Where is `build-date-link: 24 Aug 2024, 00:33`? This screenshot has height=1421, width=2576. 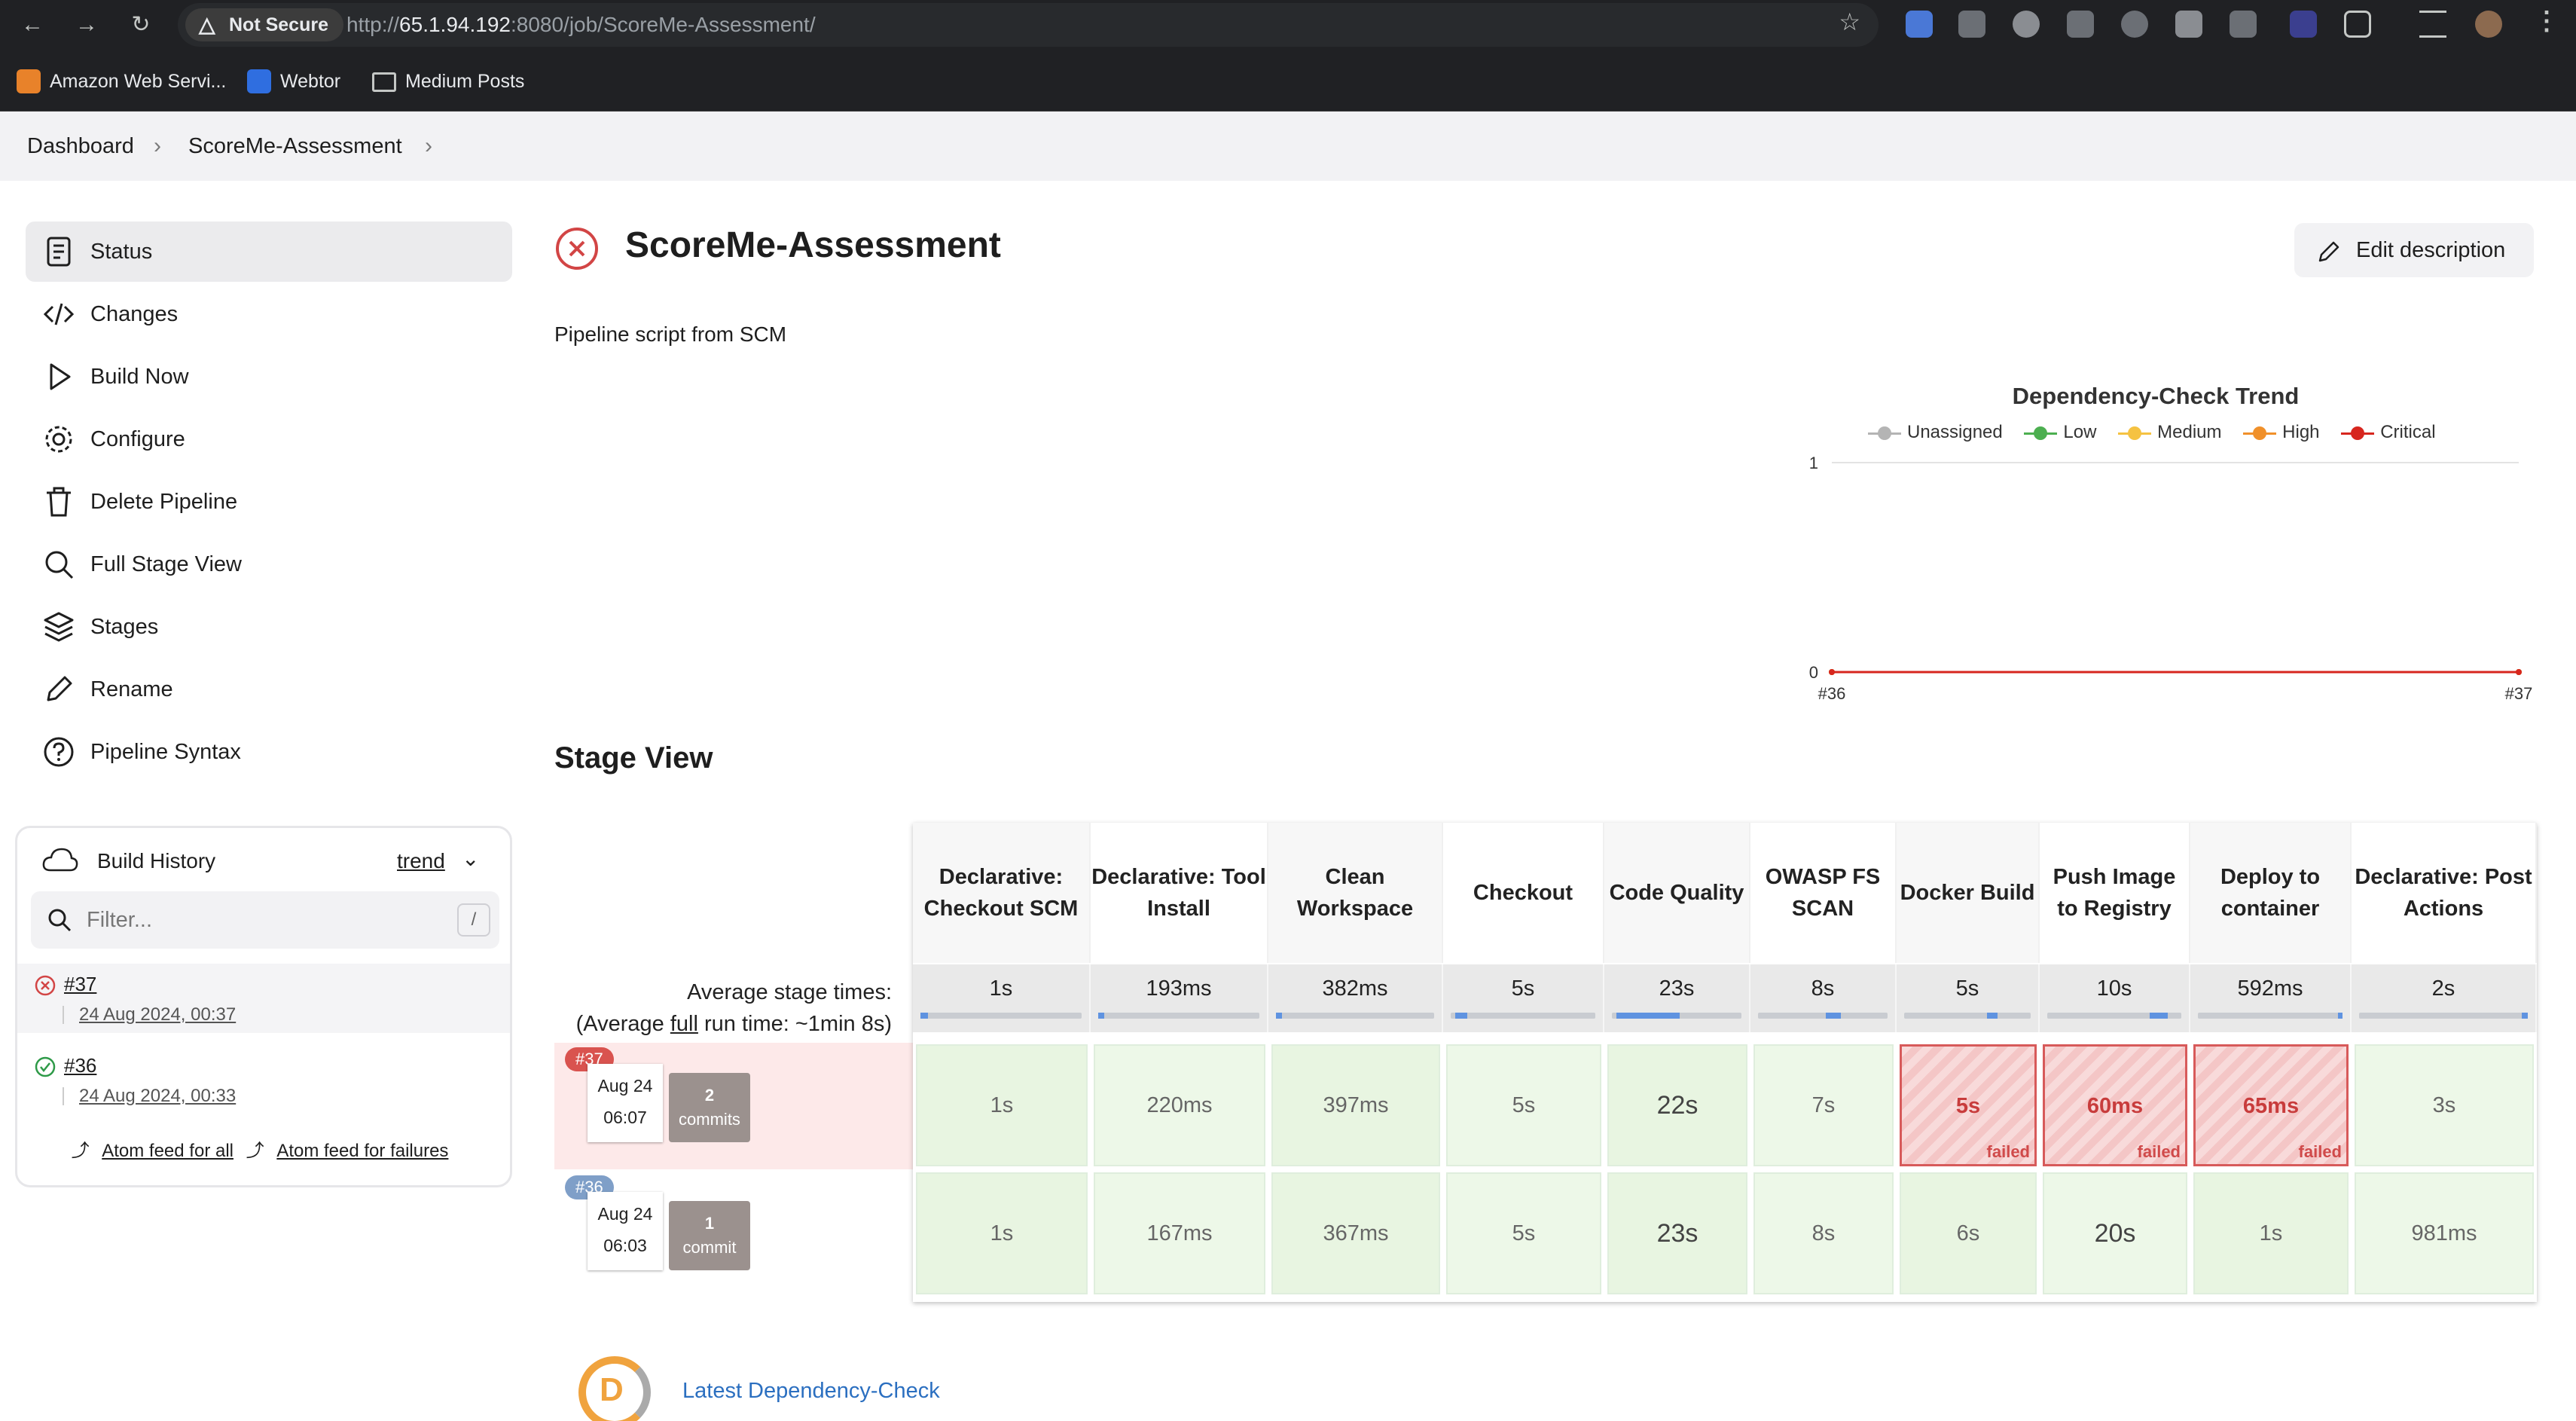
build-date-link: 24 Aug 2024, 00:33 is located at coordinates (149, 1096).